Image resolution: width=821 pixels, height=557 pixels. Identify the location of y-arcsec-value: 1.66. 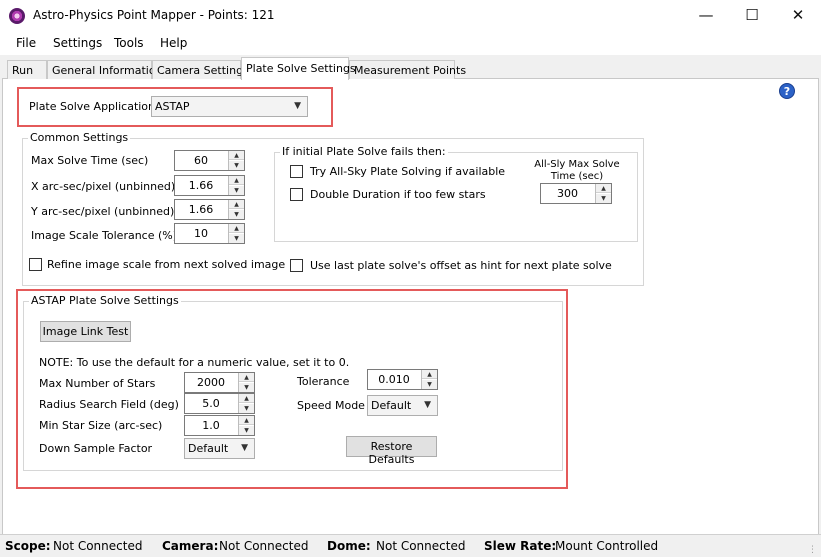
(201, 209).